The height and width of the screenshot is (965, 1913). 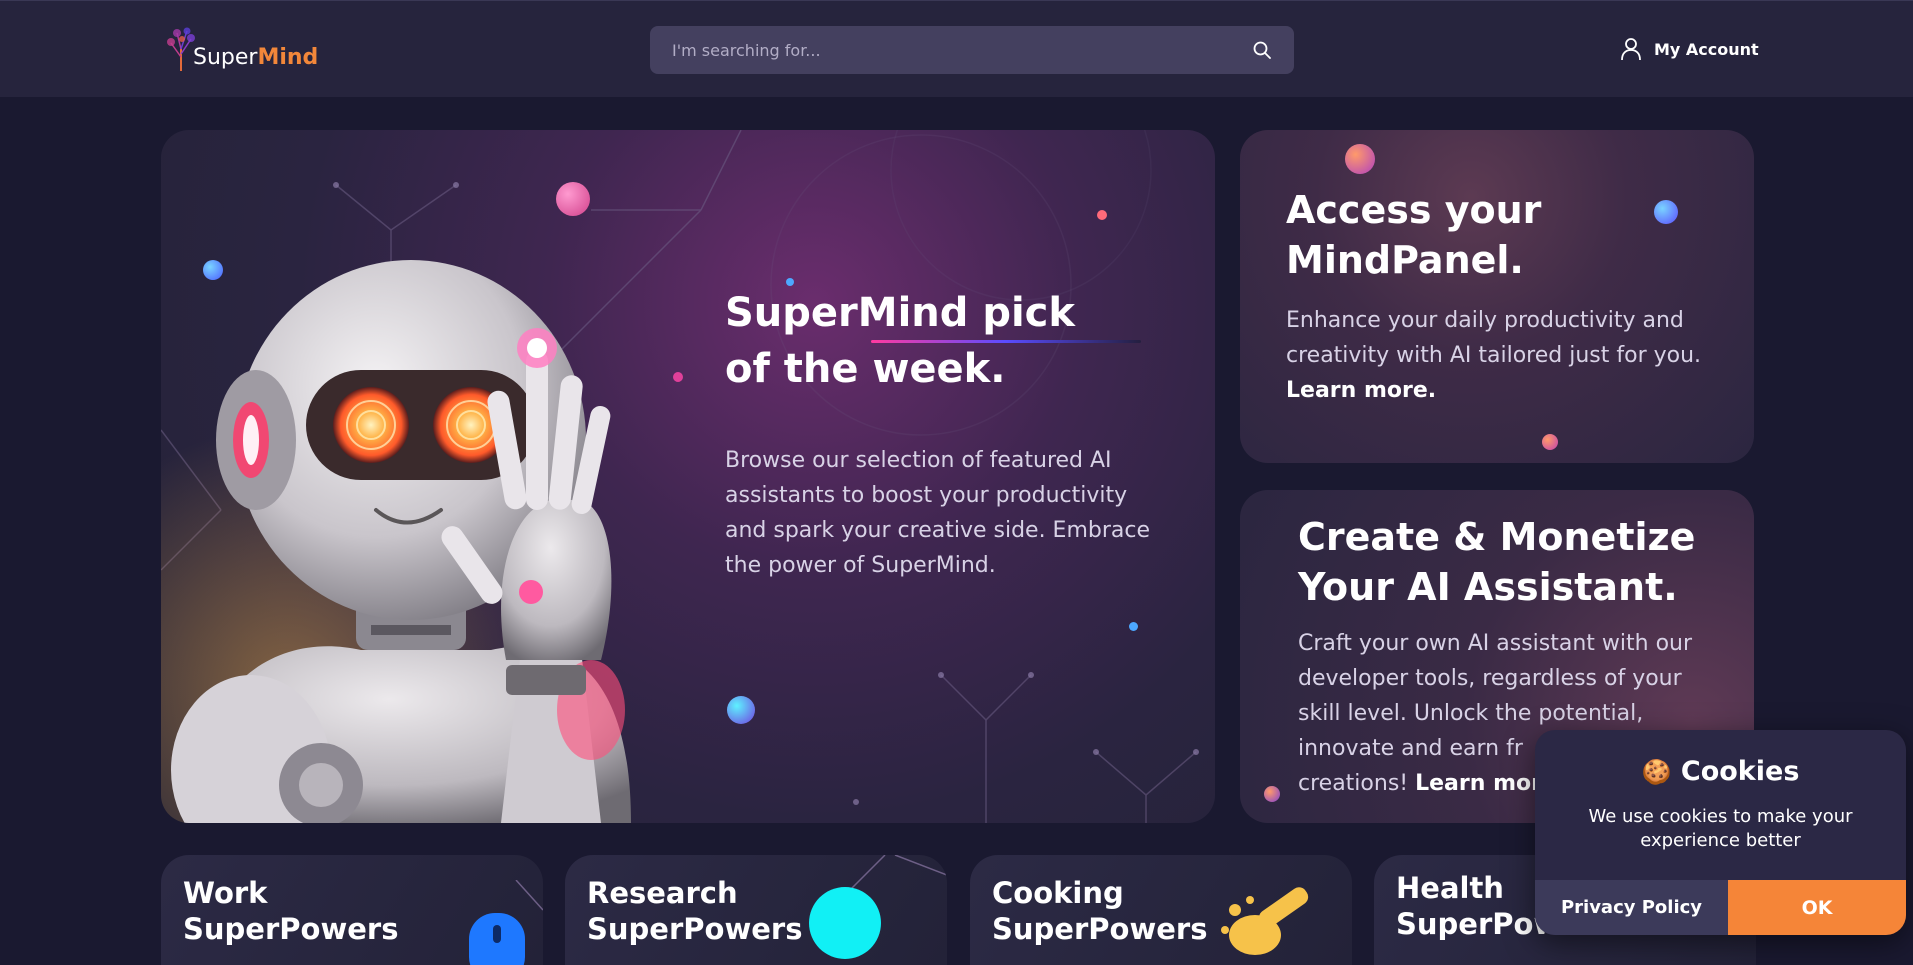 I want to click on hero-title-line1: SuperMind pick, so click(x=900, y=313).